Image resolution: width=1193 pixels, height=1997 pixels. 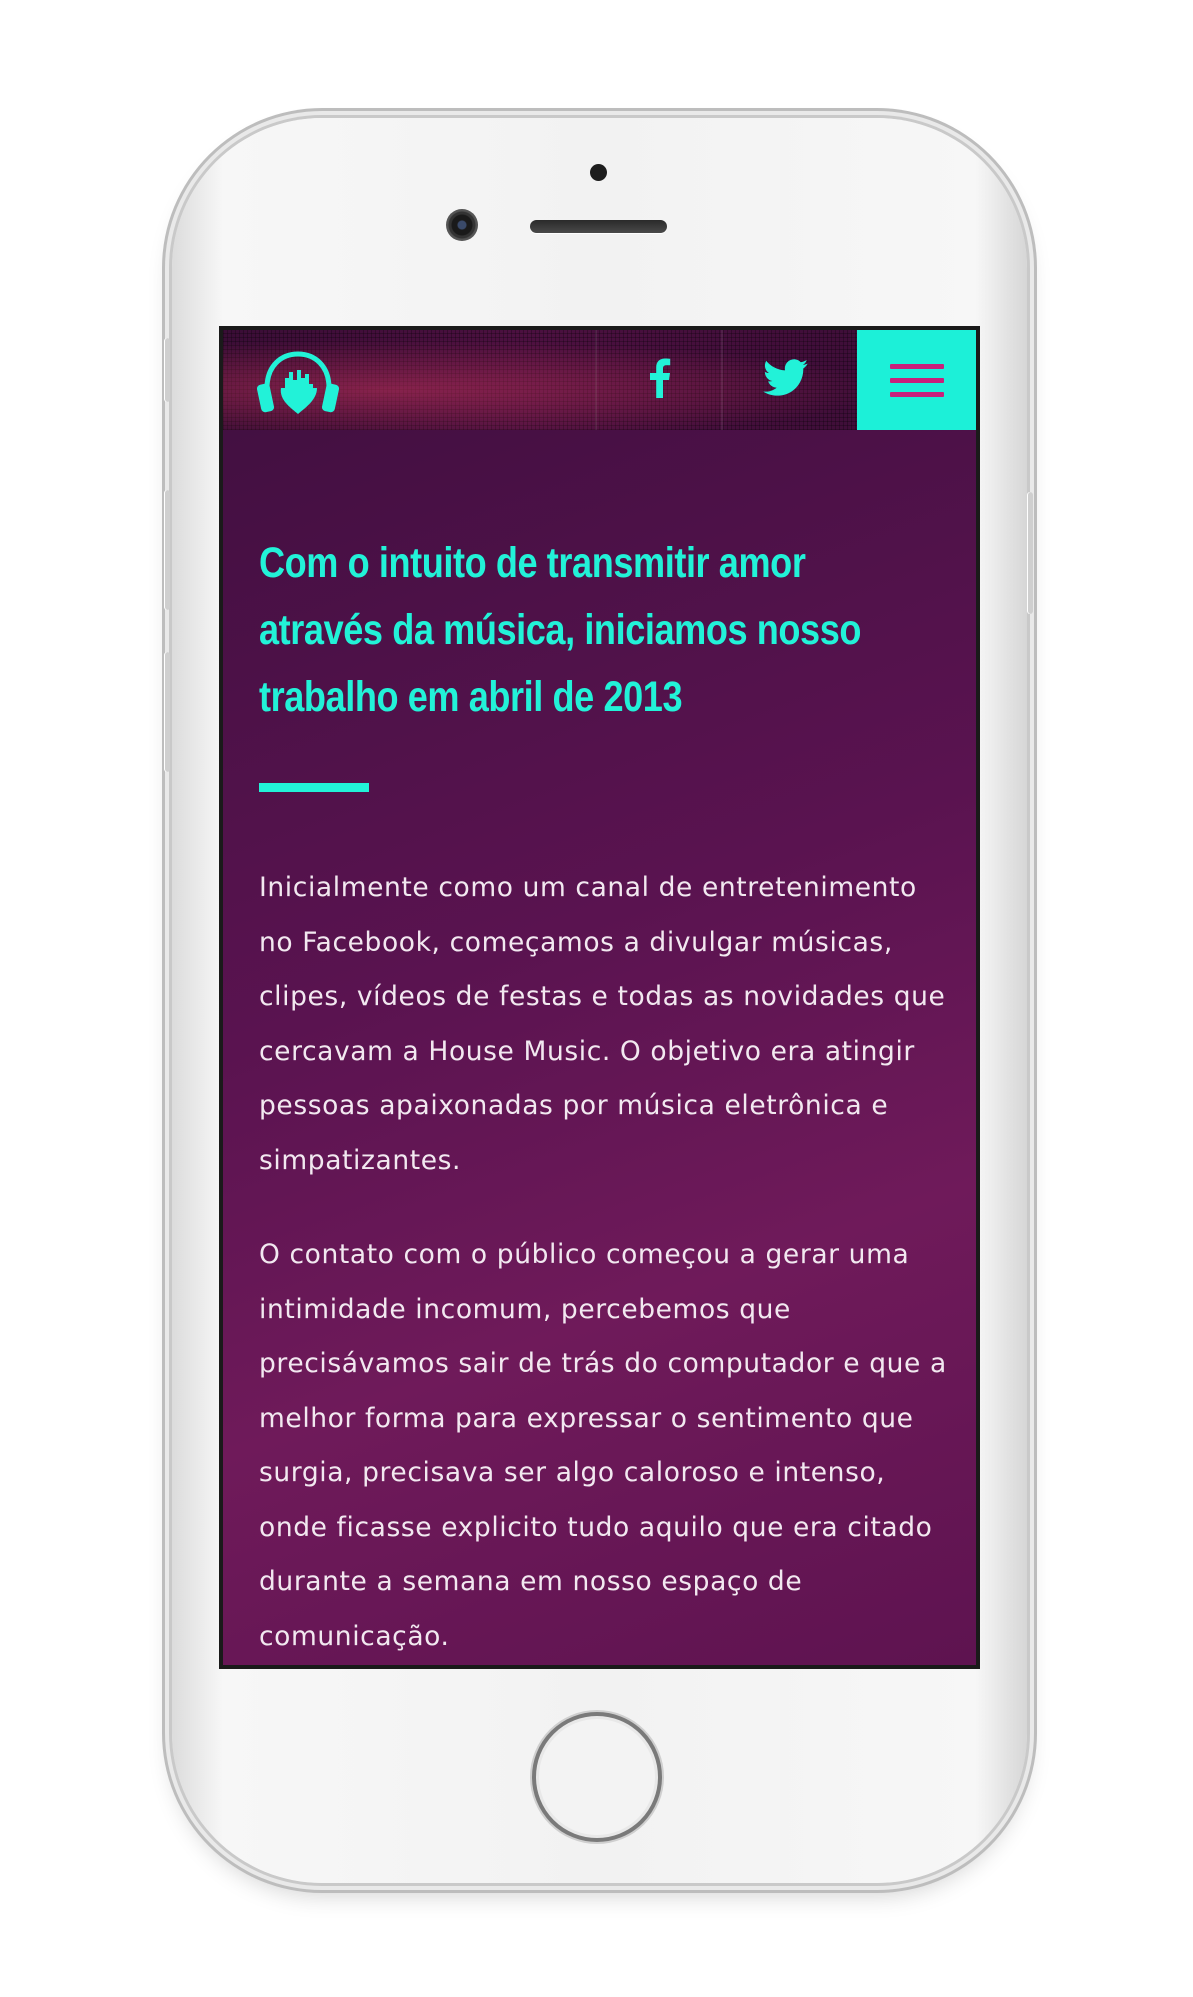 I want to click on facebook-link, so click(x=659, y=380).